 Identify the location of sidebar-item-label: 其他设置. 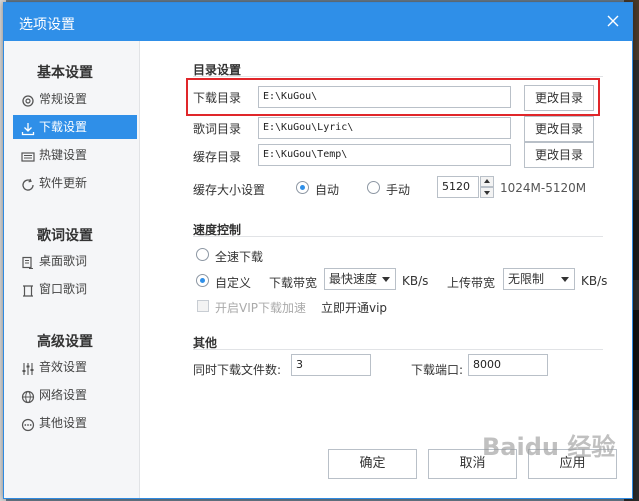
(63, 423).